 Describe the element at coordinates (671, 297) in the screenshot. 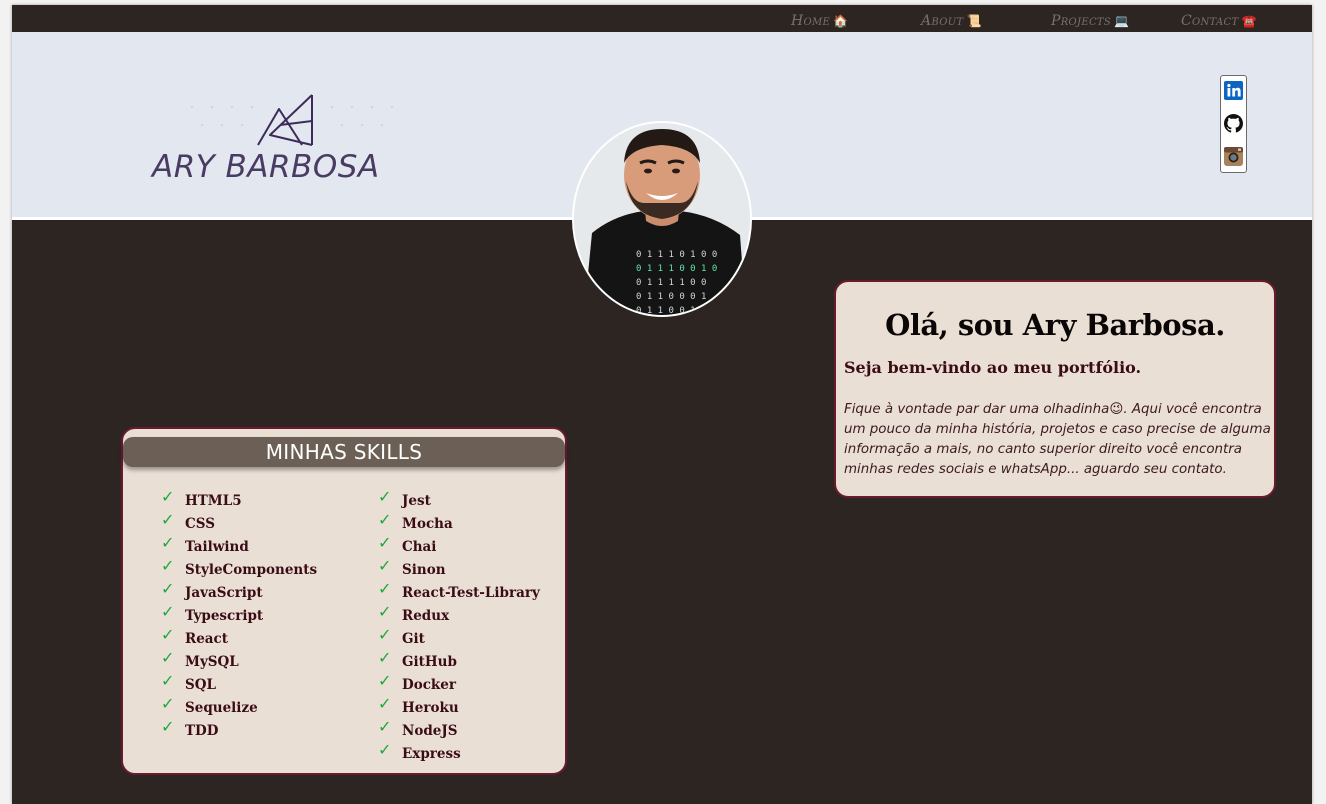

I see `shirt-code-line-4: 0 1 1 0 0 0 1` at that location.